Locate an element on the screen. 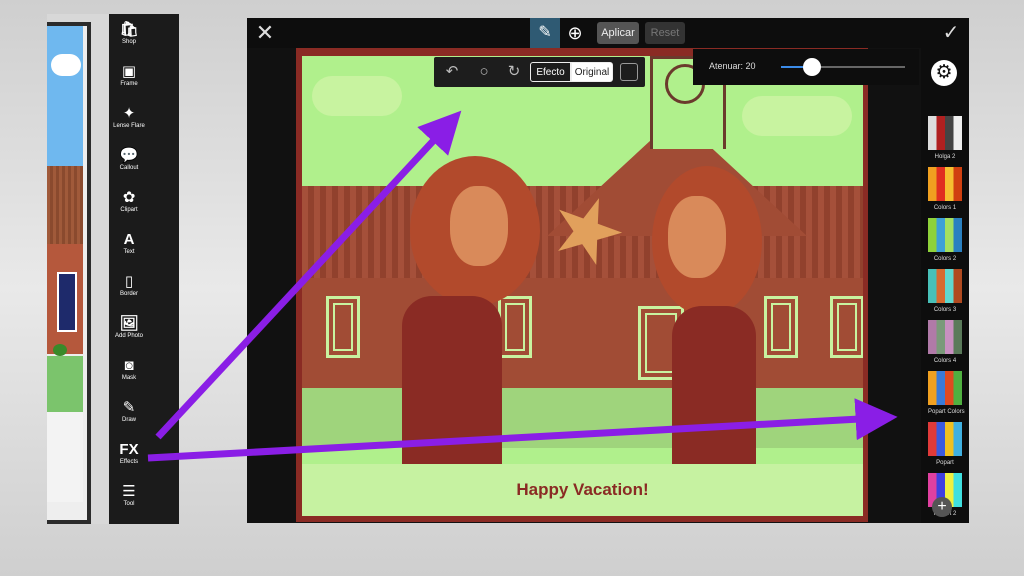 The height and width of the screenshot is (576, 1024). toolbar-label: Callout is located at coordinates (129, 168).